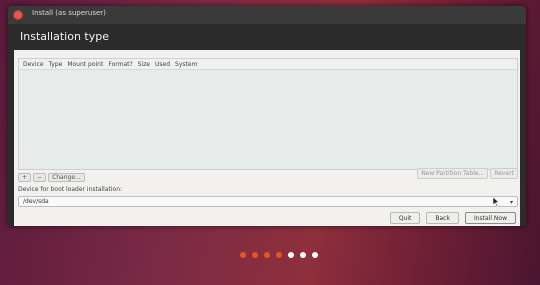 The image size is (540, 285). What do you see at coordinates (496, 202) in the screenshot?
I see `mouse-cursor-icon` at bounding box center [496, 202].